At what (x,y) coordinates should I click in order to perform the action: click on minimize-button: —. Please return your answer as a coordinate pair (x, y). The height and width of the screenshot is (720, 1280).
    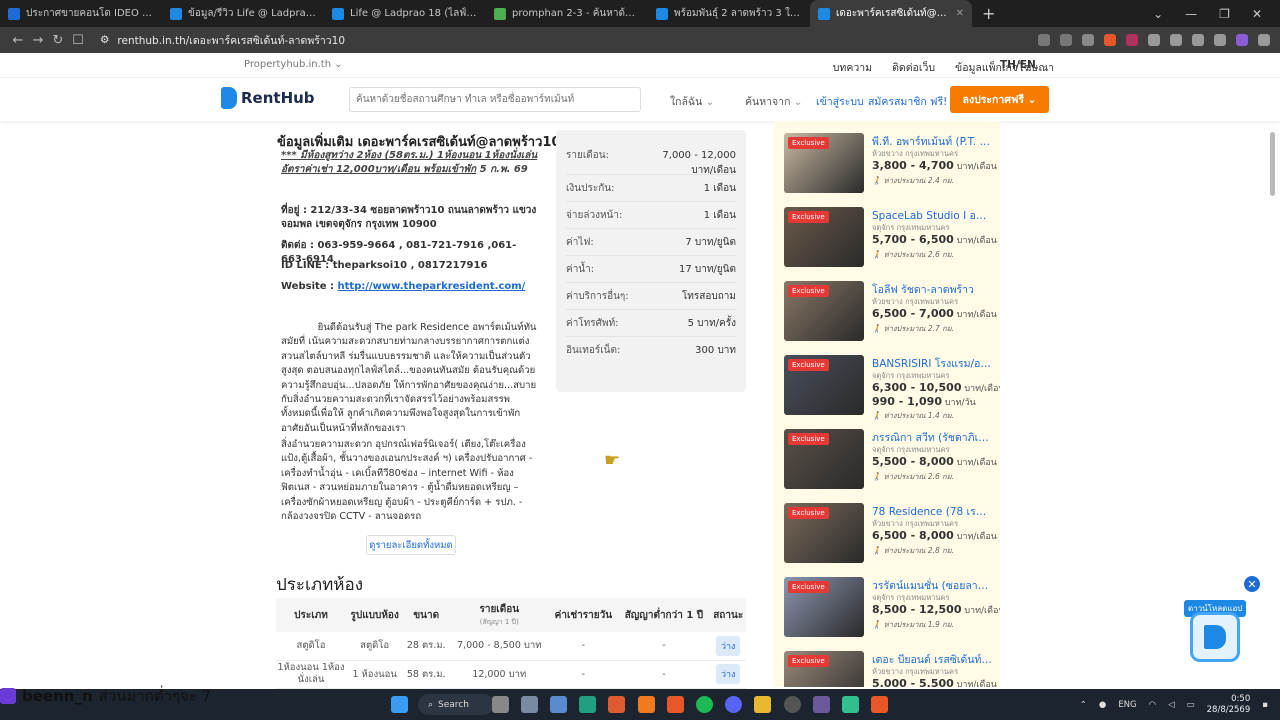
    Looking at the image, I should click on (1191, 14).